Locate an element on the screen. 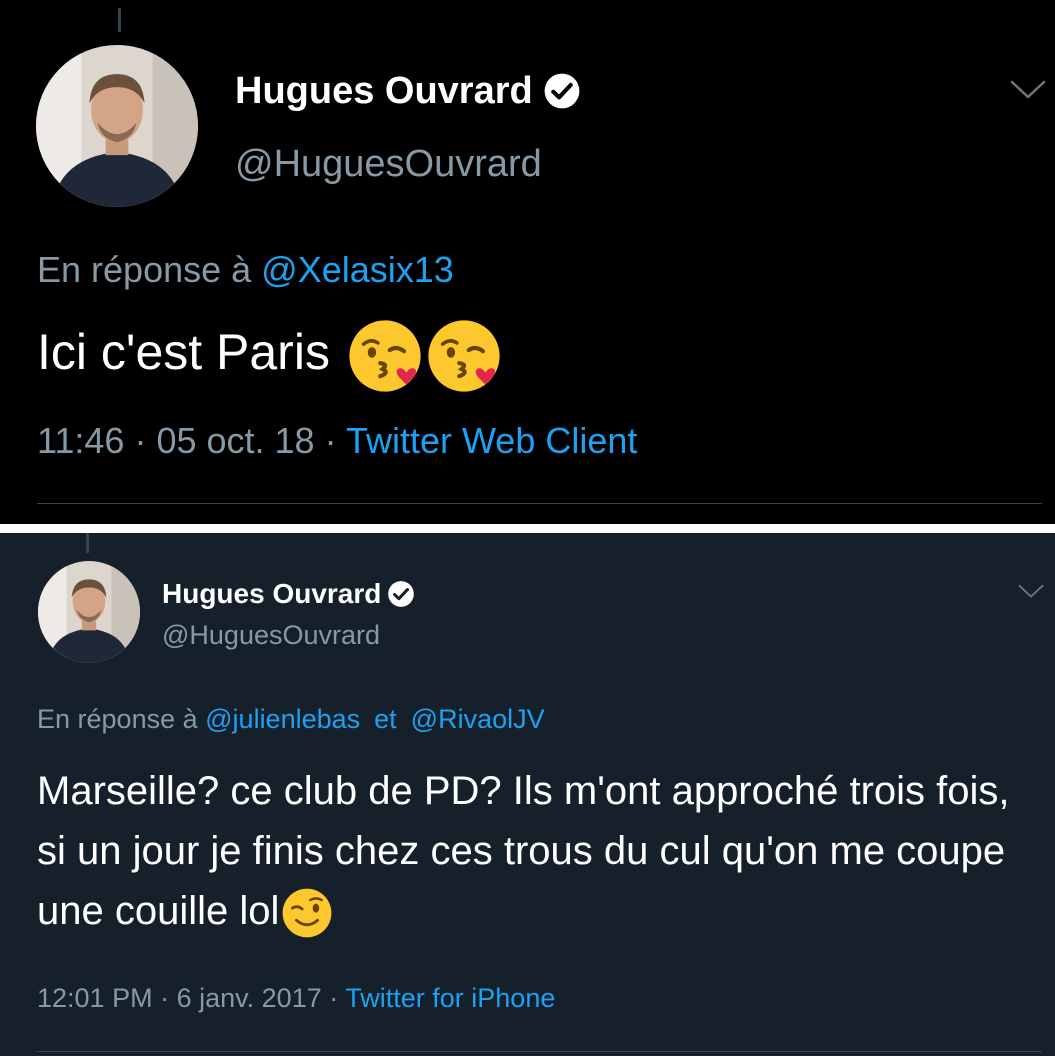 This screenshot has width=1055, height=1056. reply-context: En réponse à @julienlebas et @RivaolJV is located at coordinates (291, 719).